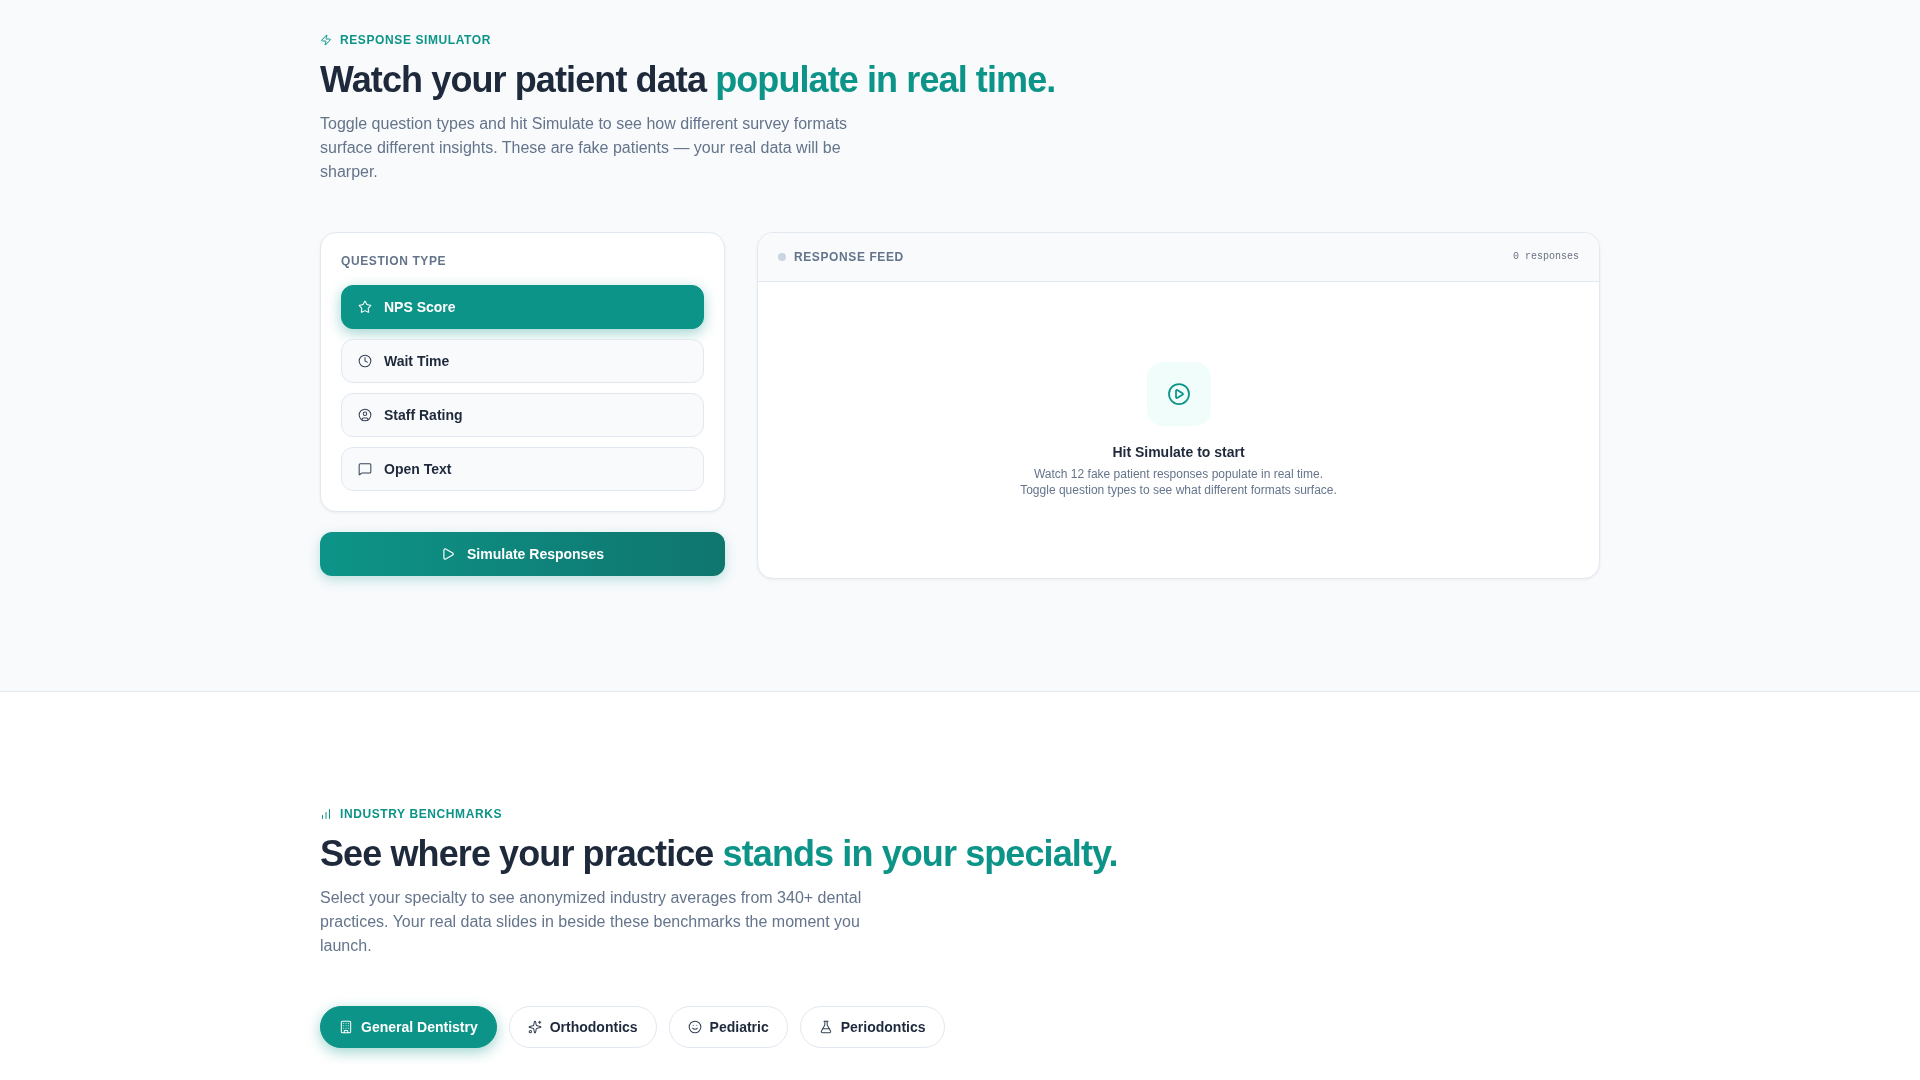  I want to click on section-eyebrow: INDUSTRY BENCHMARKS, so click(421, 814).